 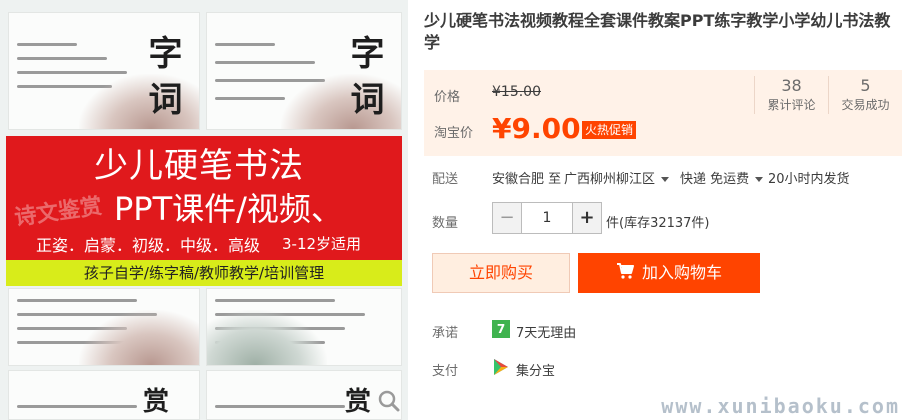 I want to click on banner-title-line2: PPT课件/视频、, so click(x=228, y=209).